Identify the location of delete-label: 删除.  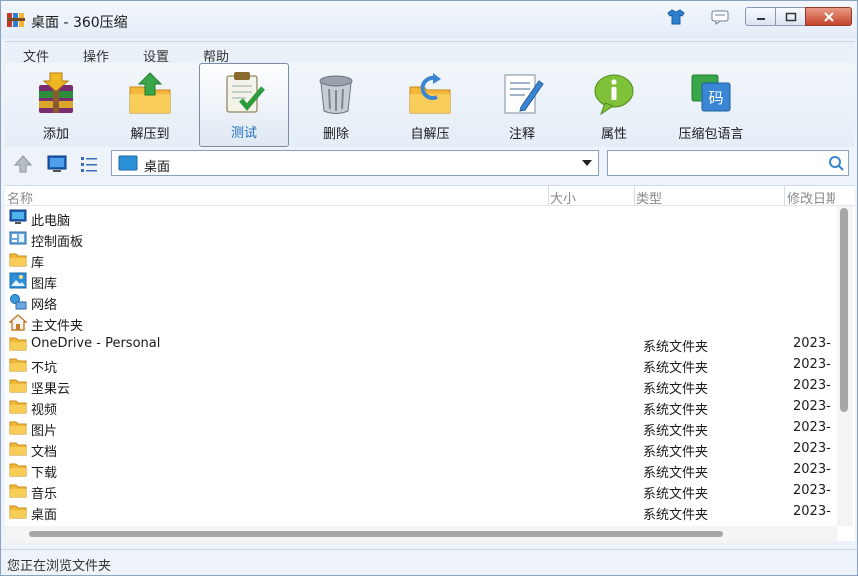
(335, 134).